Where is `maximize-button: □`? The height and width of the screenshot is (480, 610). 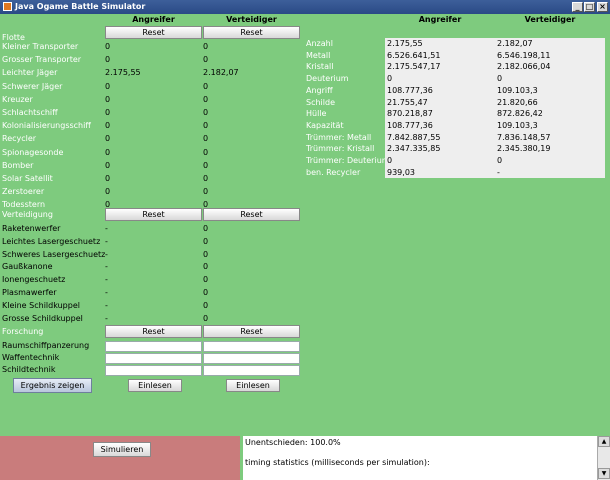 maximize-button: □ is located at coordinates (589, 7).